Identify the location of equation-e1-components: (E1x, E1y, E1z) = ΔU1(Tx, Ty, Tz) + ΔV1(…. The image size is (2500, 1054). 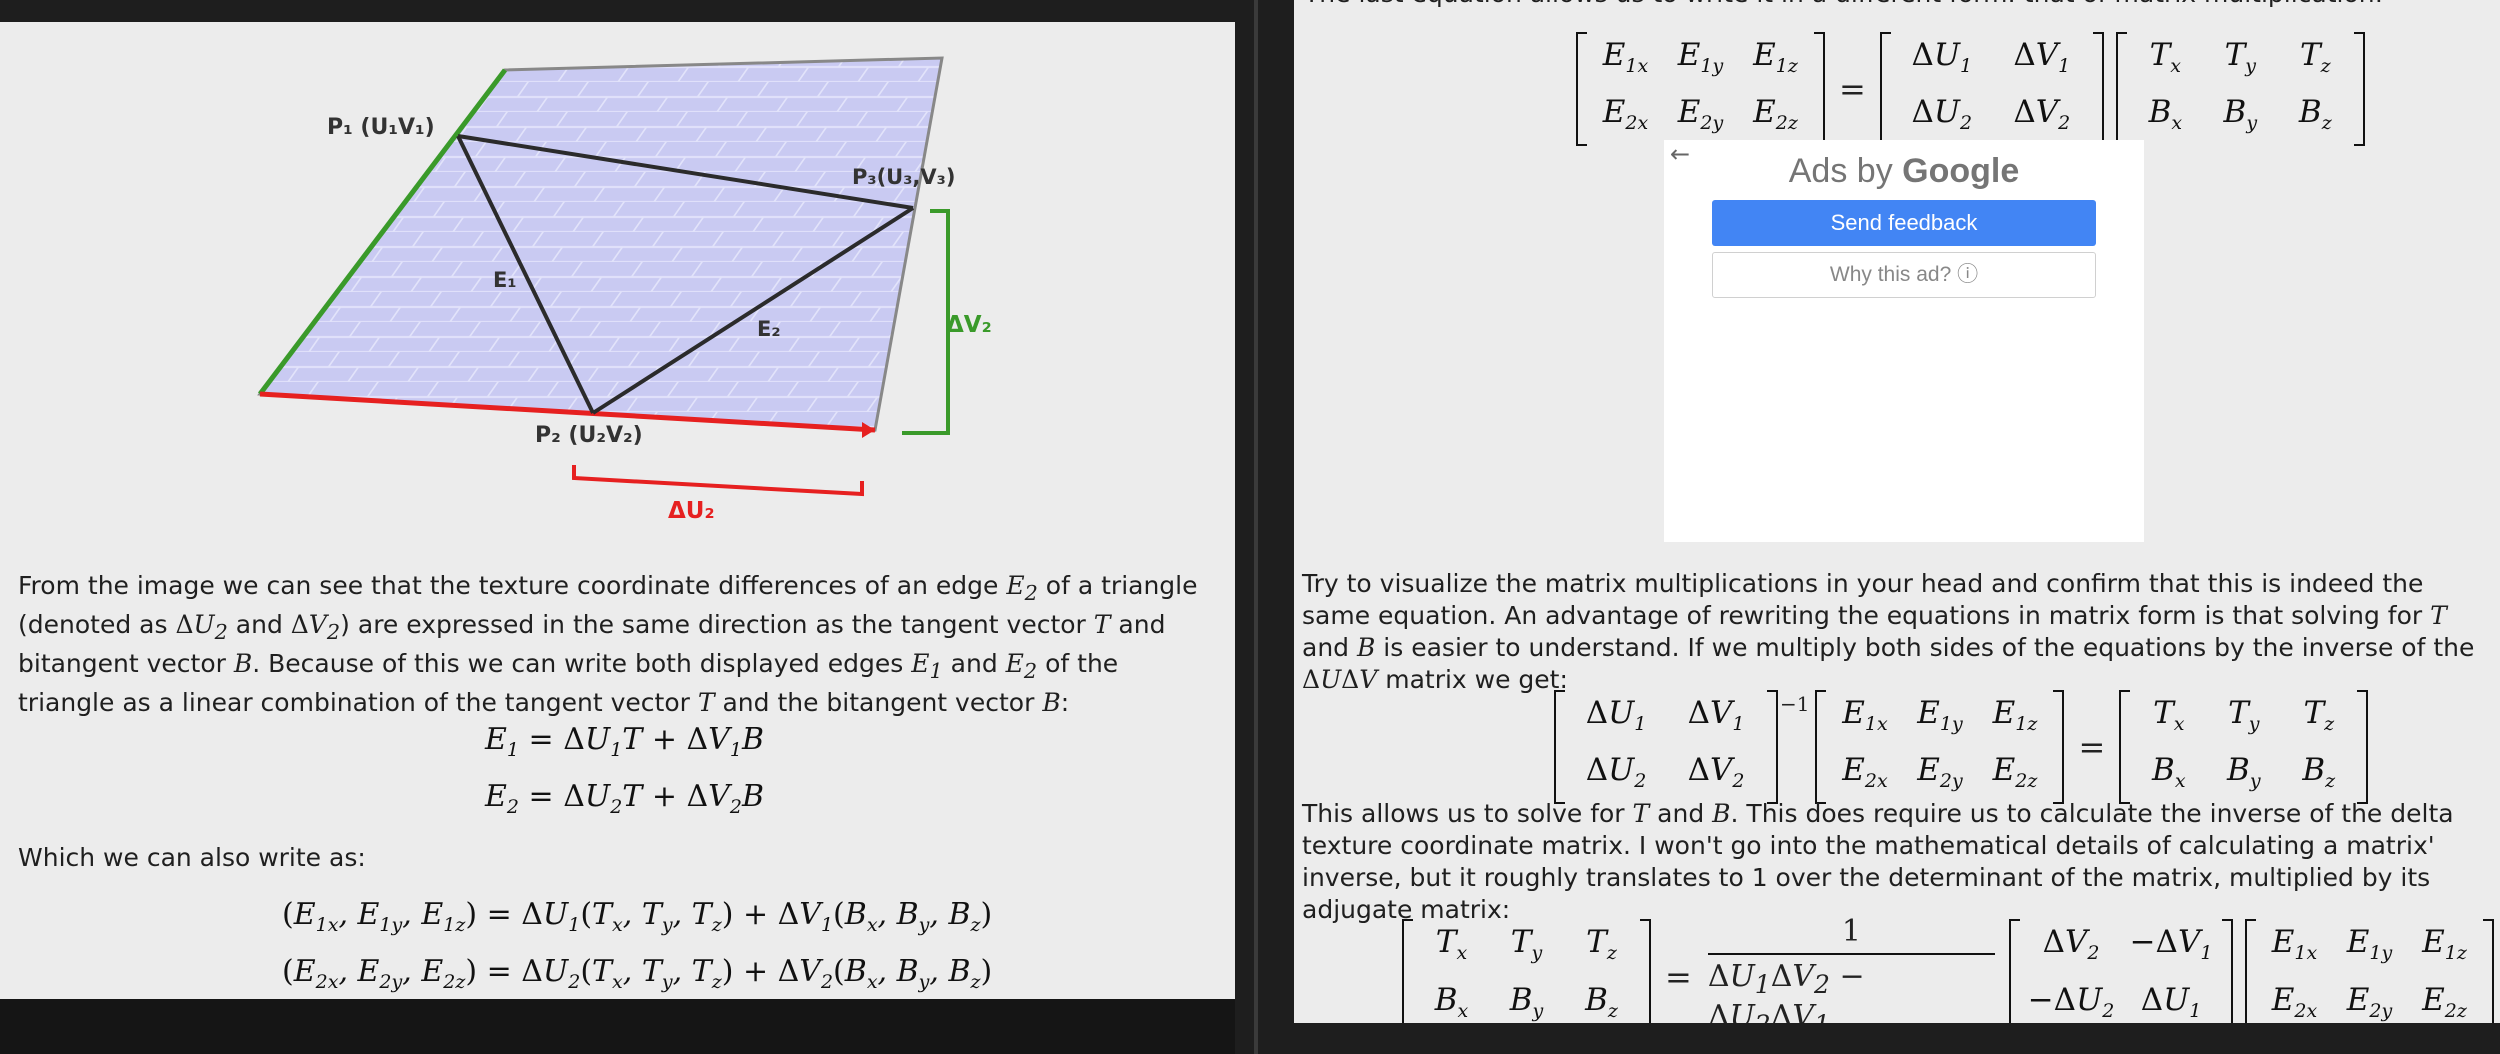
(637, 916).